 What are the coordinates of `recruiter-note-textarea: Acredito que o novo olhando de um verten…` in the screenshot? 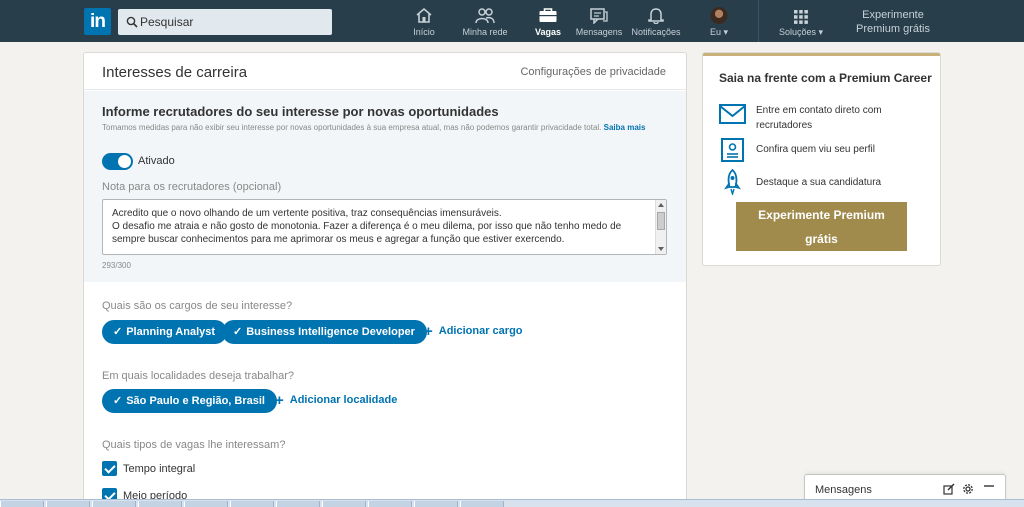 It's located at (384, 227).